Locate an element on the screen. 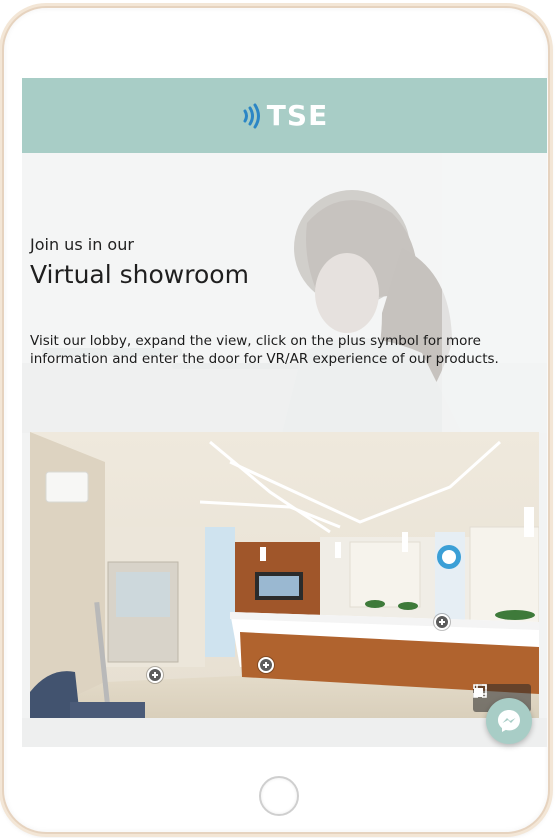  messenger-icon is located at coordinates (509, 721).